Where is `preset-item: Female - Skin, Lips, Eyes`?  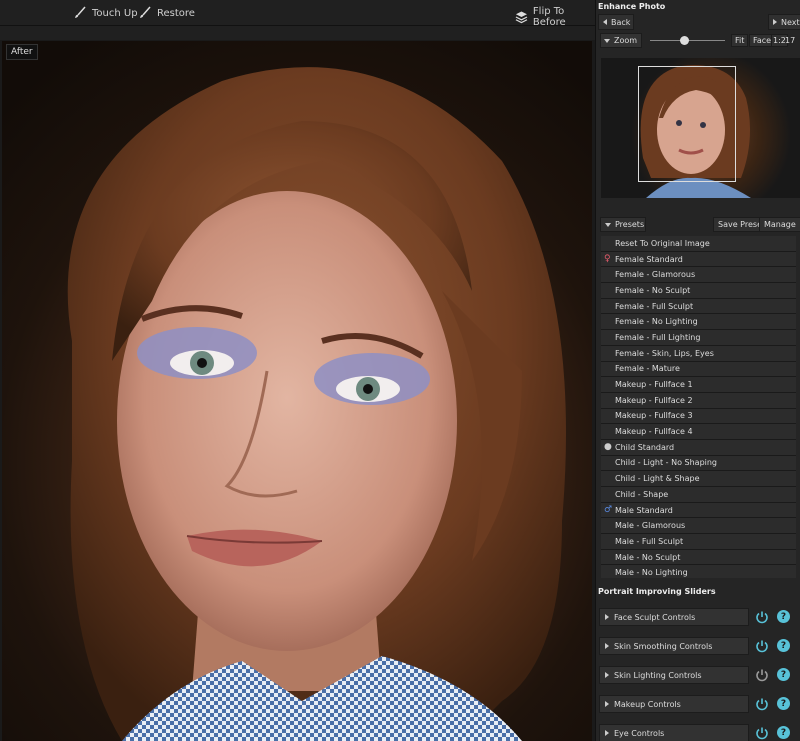 preset-item: Female - Skin, Lips, Eyes is located at coordinates (698, 353).